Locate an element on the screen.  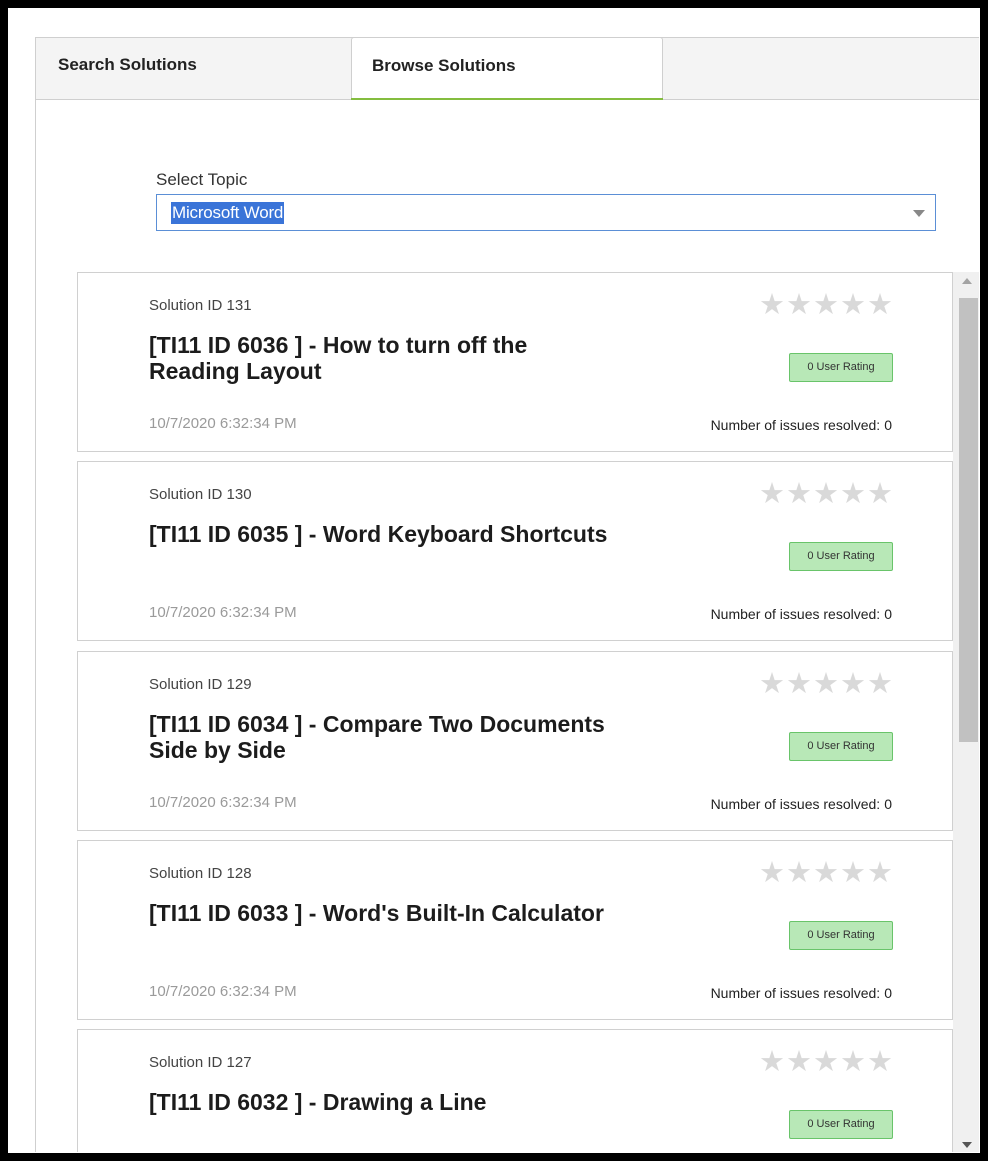
scroll-down-arrow-icon is located at coordinates (967, 1145).